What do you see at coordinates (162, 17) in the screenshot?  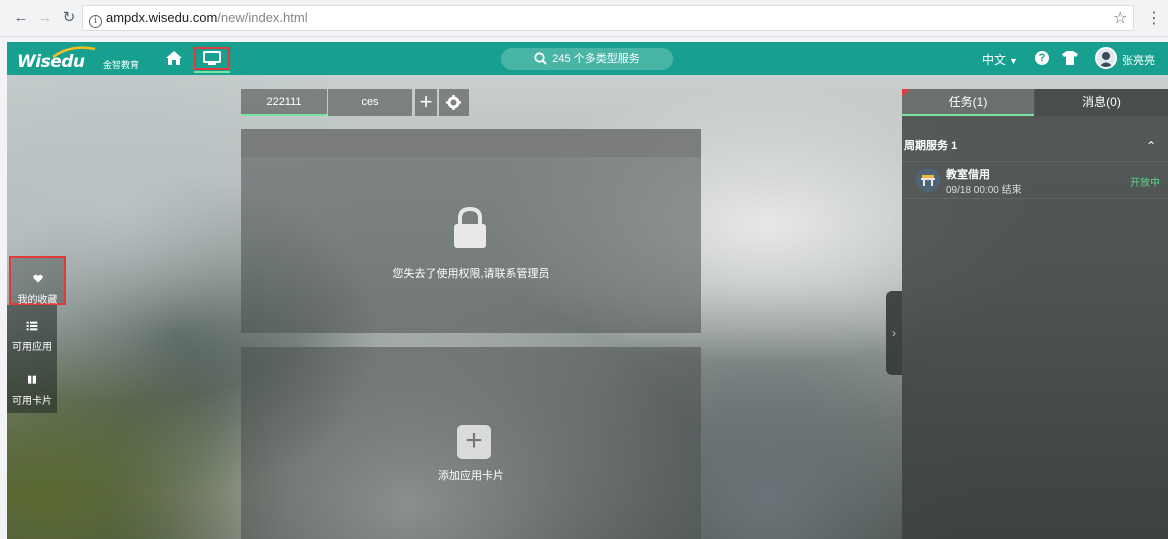 I see `url-host: ampdx.wisedu.com` at bounding box center [162, 17].